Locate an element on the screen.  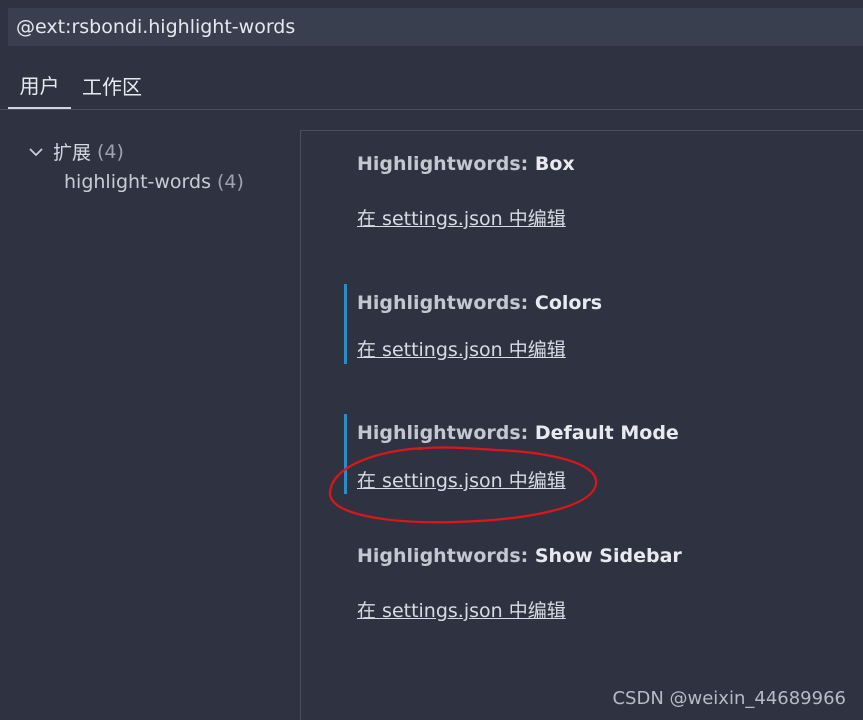
setting-title: Highlightwords: Show Sidebar is located at coordinates (519, 556).